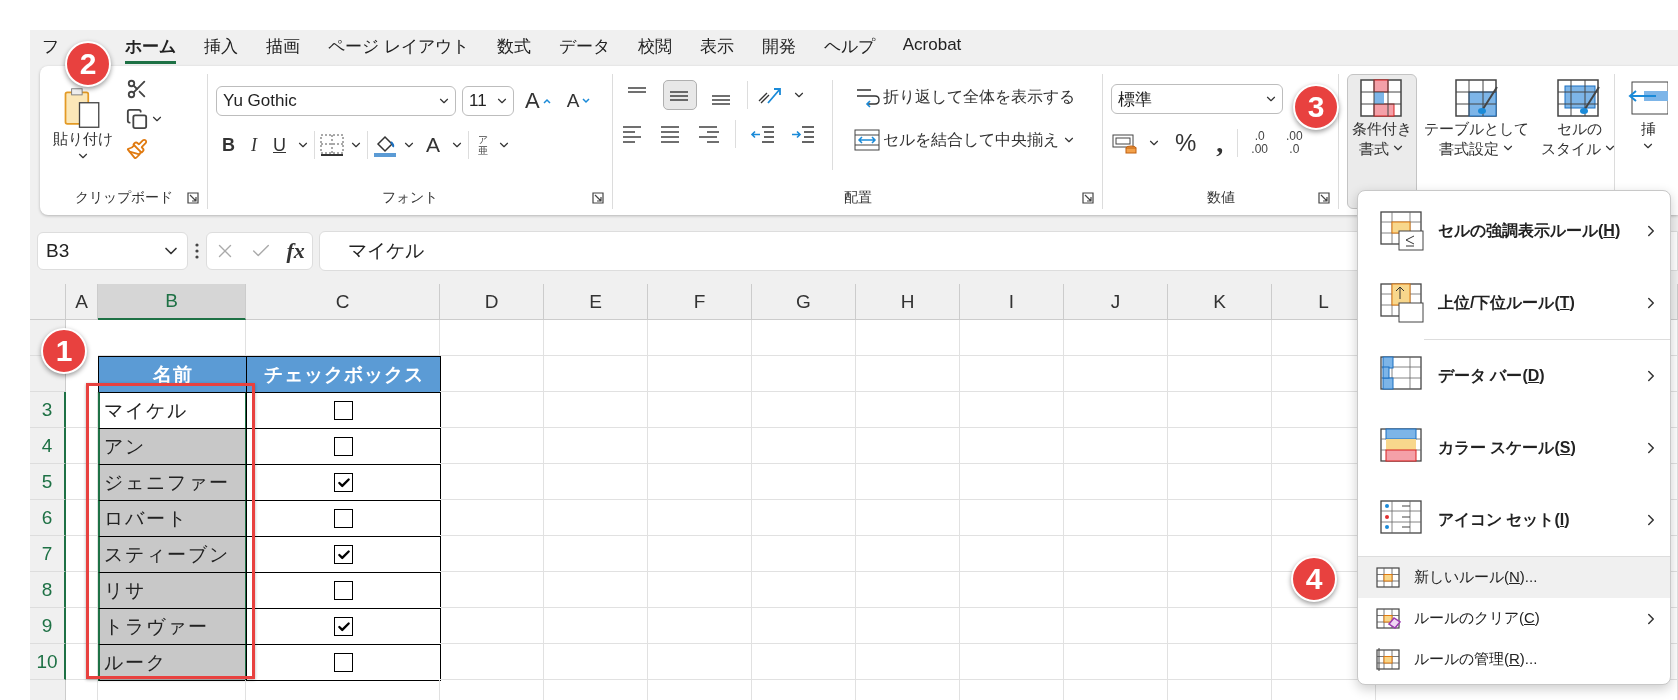 This screenshot has width=1678, height=700. I want to click on ribbon-tab: 数式, so click(513, 47).